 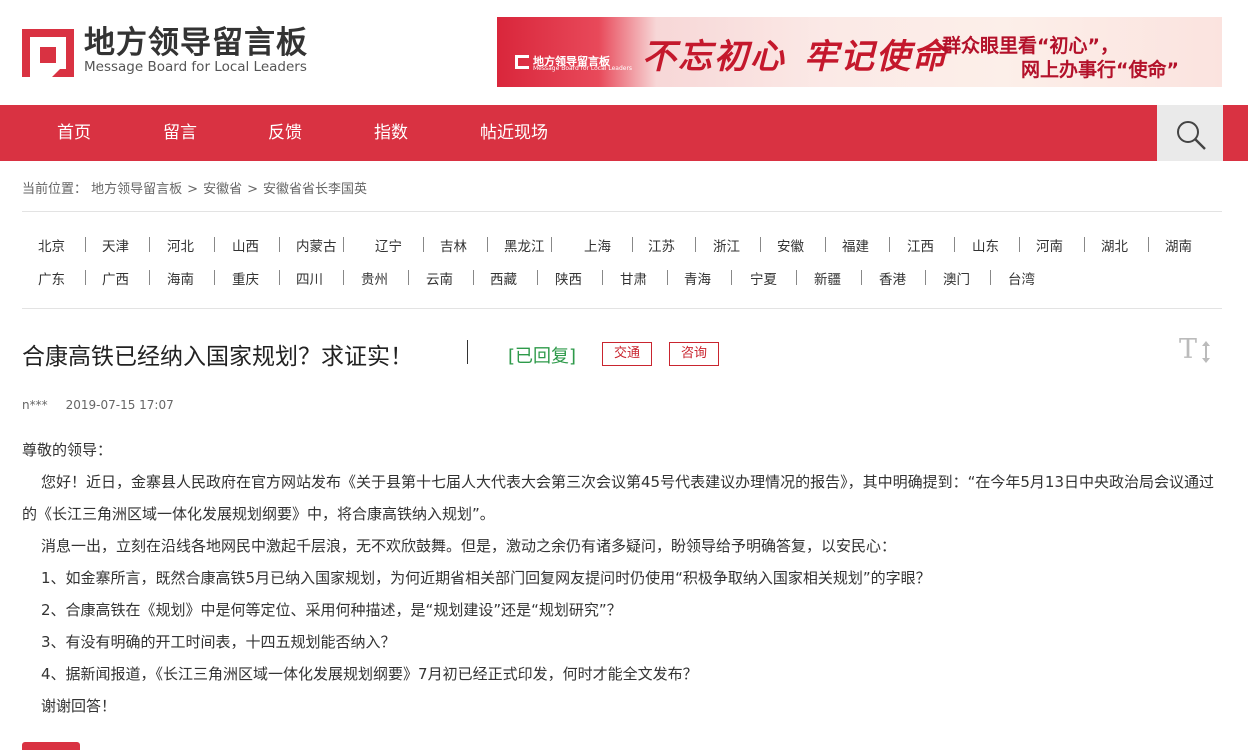 I want to click on province-link: 河南, so click(x=1049, y=245).